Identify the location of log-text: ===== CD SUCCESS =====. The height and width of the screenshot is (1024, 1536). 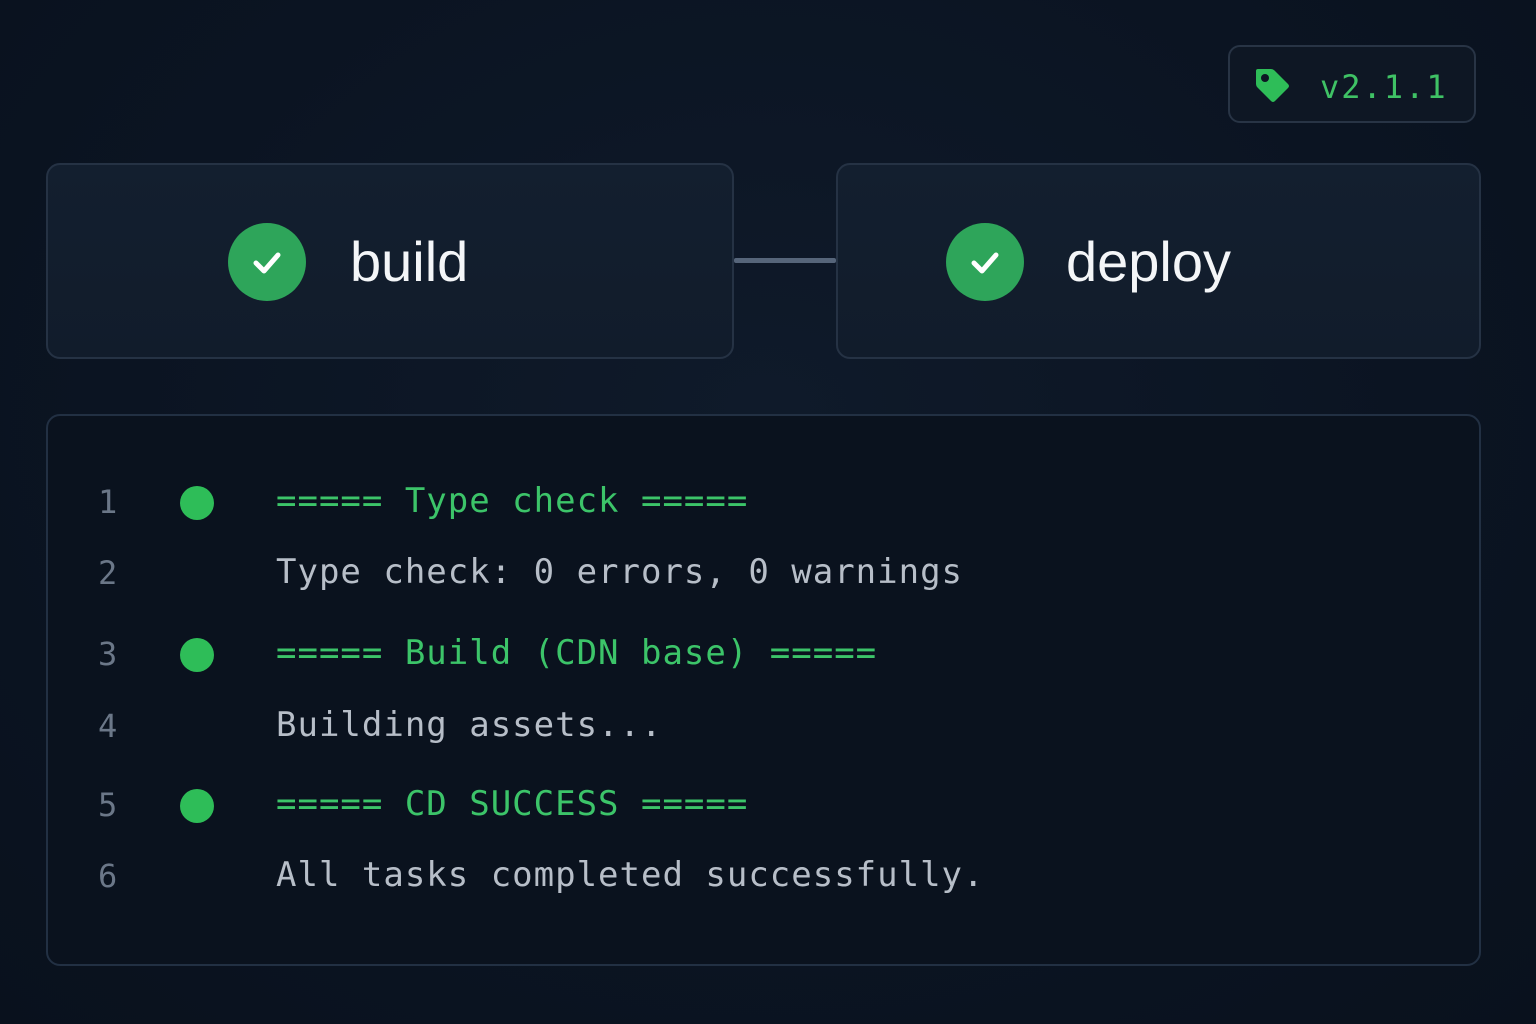
(512, 804).